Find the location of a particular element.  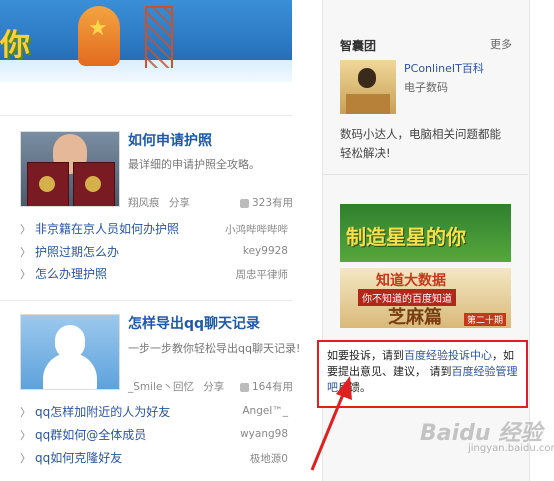

complaint-center-link: 百度经验投诉中心 is located at coordinates (448, 355).